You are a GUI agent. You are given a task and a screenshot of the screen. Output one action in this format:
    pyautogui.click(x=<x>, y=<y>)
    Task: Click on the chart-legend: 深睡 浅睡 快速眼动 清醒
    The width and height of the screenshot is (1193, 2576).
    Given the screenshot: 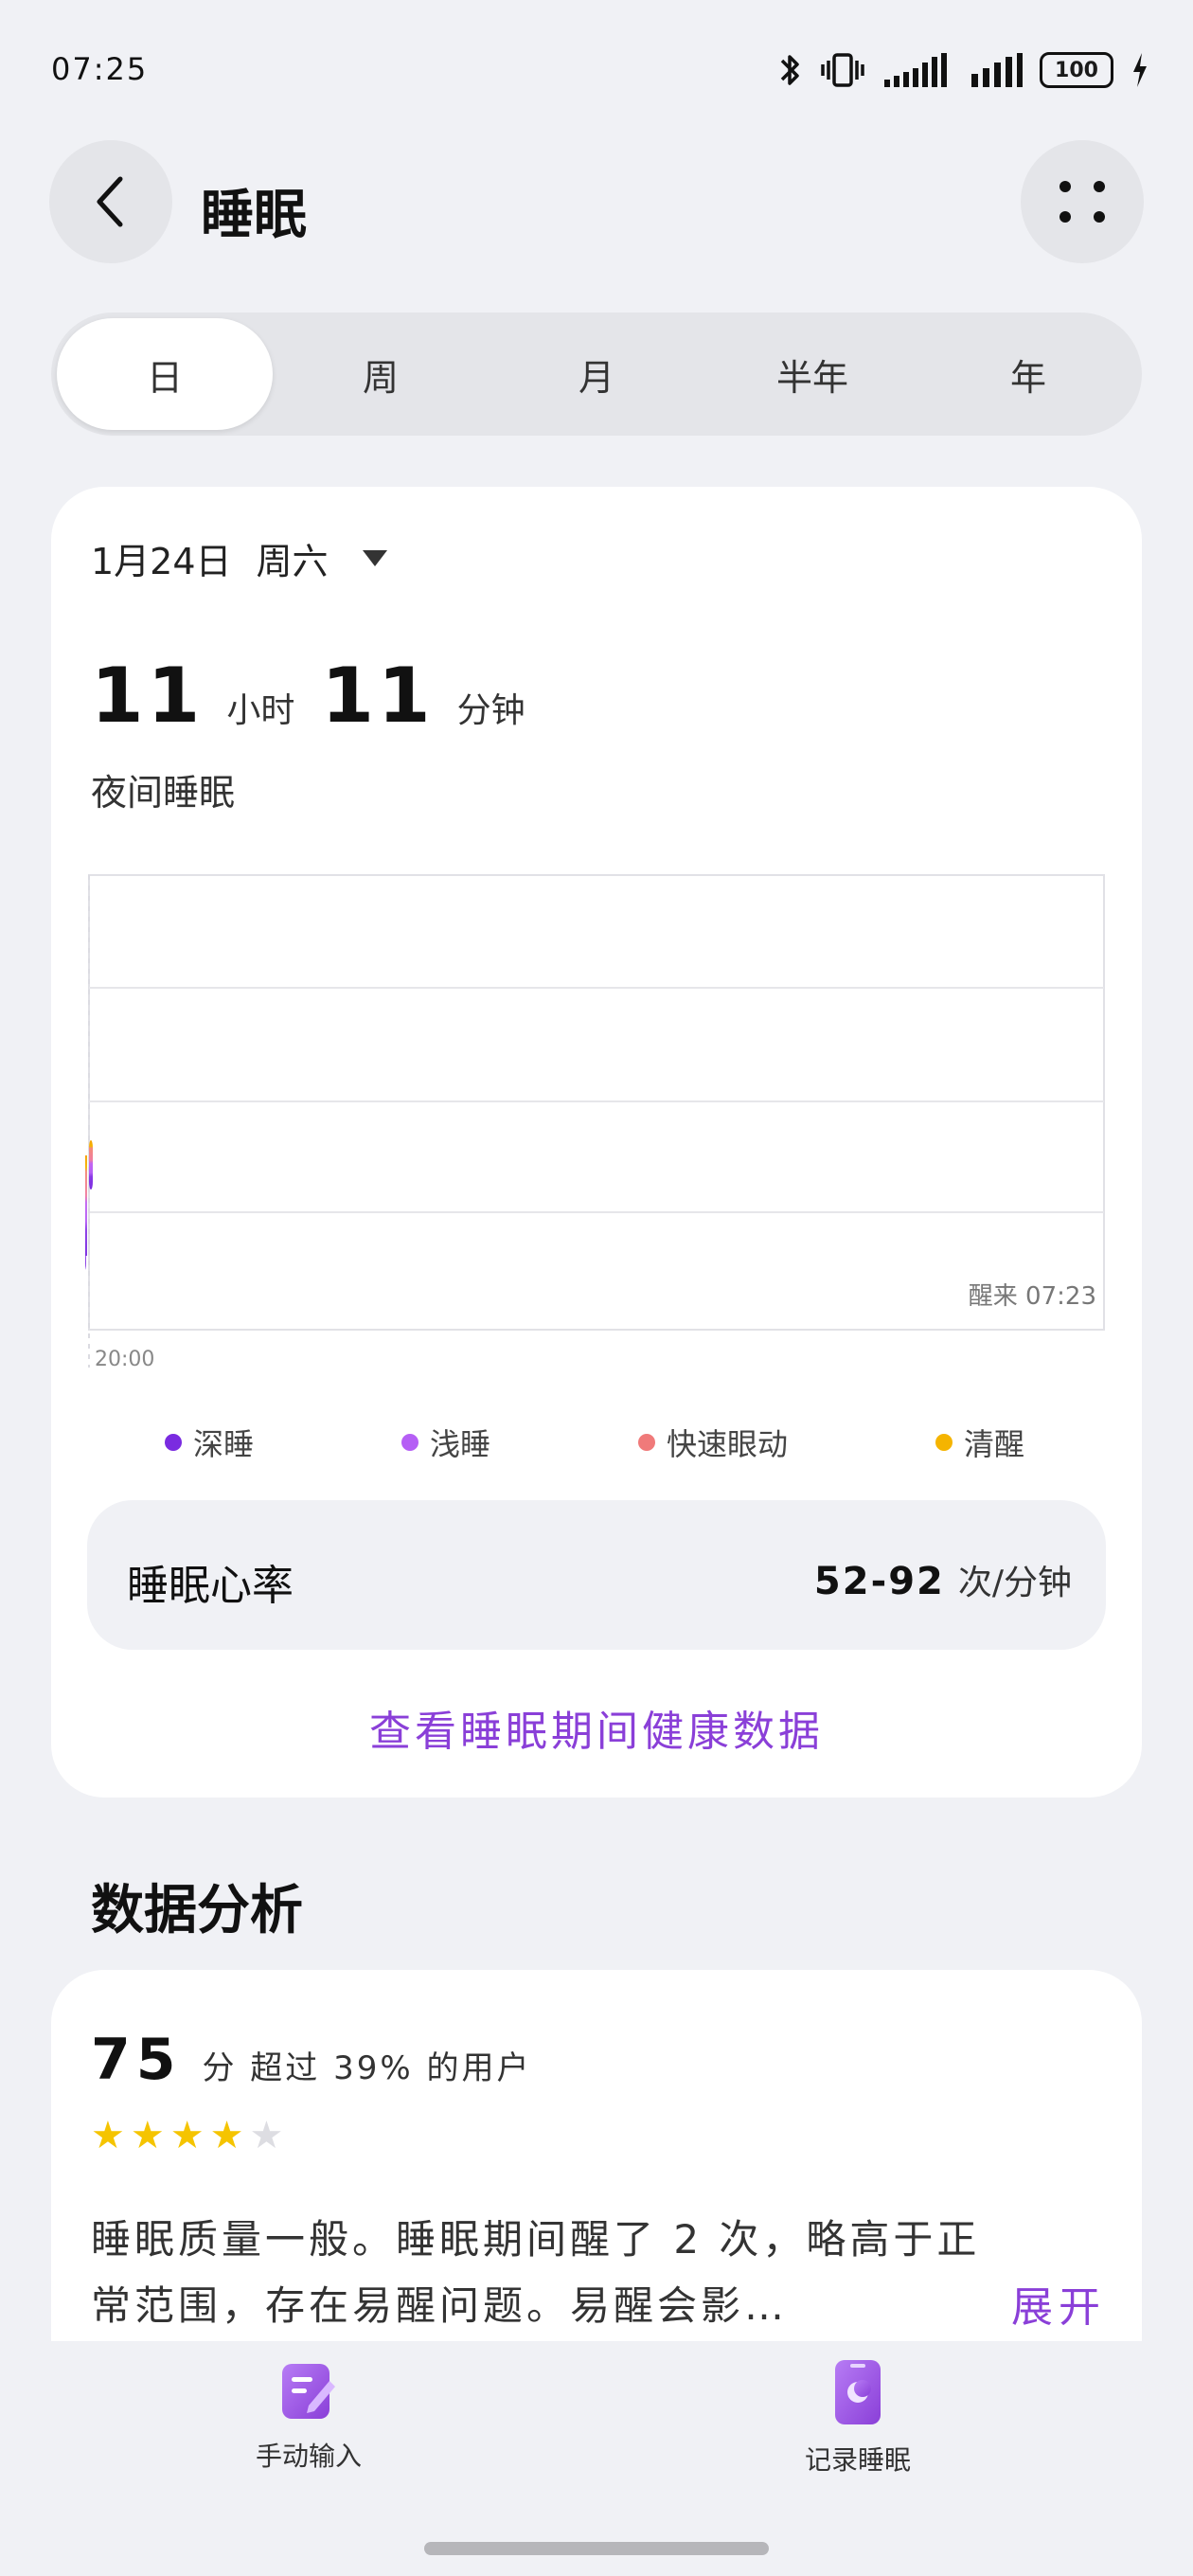 What is the action you would take?
    pyautogui.click(x=594, y=1442)
    